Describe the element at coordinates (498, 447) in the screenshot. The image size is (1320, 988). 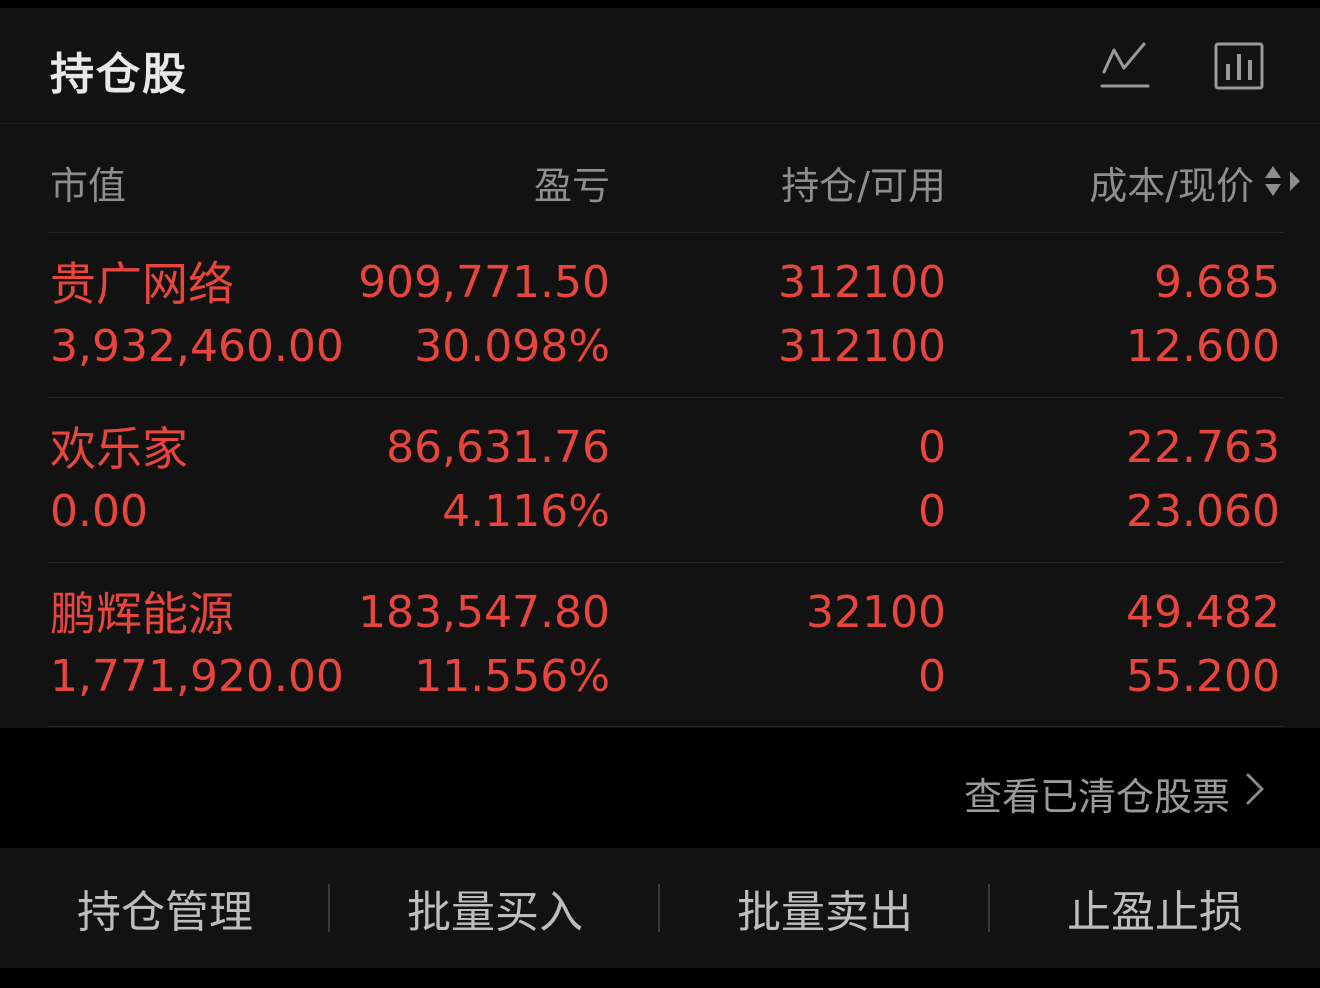
I see `pnl-amount: 86,631.76` at that location.